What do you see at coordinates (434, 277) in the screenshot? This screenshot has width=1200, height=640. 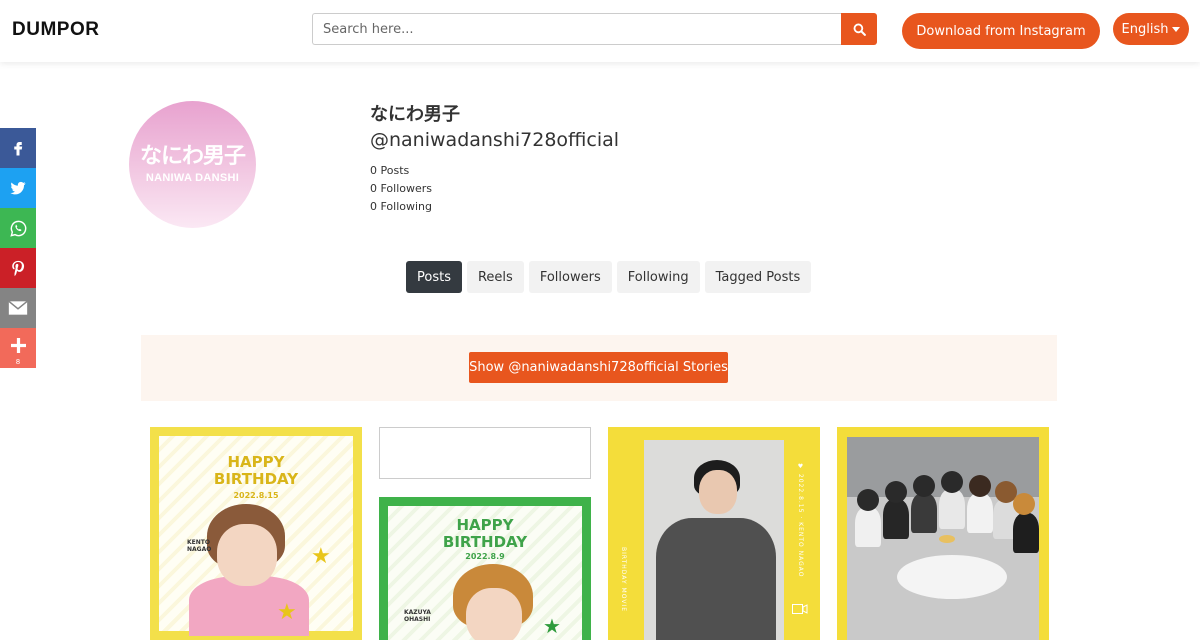 I see `tab-posts: Posts` at bounding box center [434, 277].